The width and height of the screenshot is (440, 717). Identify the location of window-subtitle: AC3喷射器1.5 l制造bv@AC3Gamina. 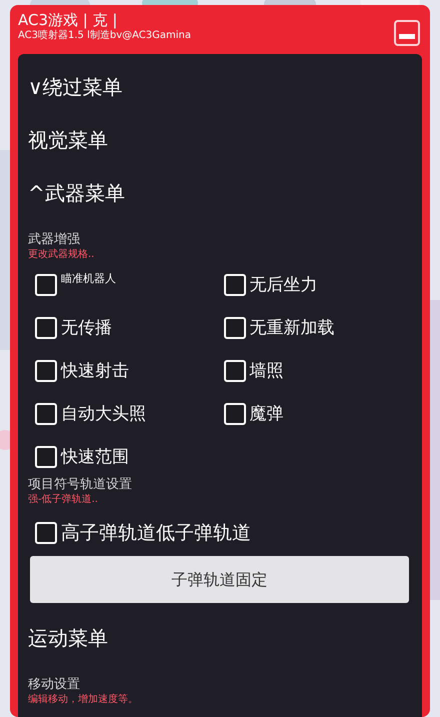
(105, 36).